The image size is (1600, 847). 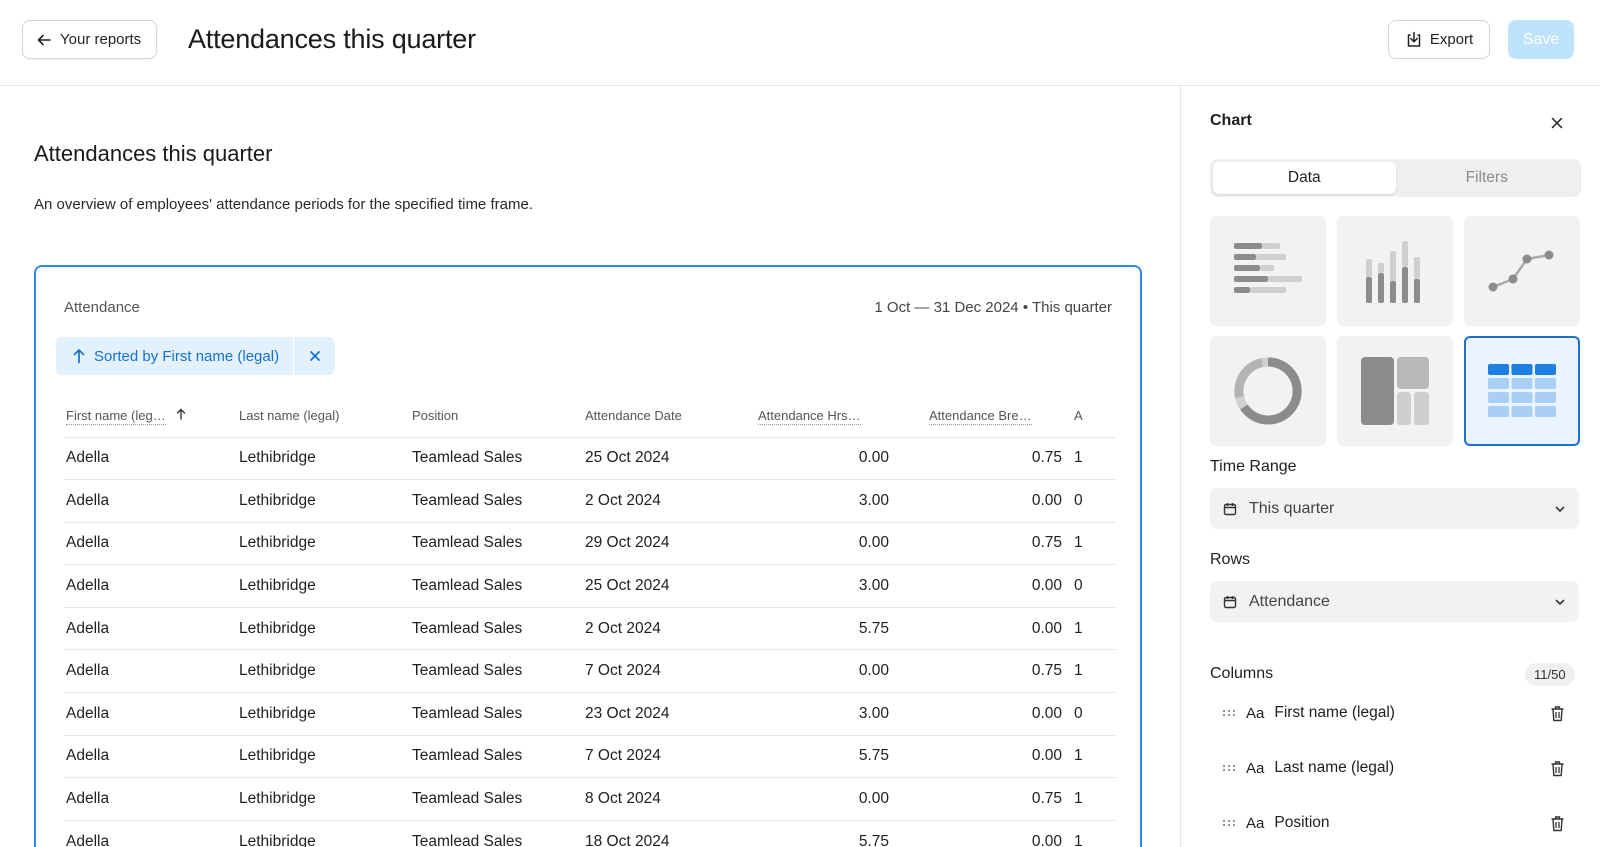 What do you see at coordinates (1090, 799) in the screenshot?
I see `cell-truncated: 1` at bounding box center [1090, 799].